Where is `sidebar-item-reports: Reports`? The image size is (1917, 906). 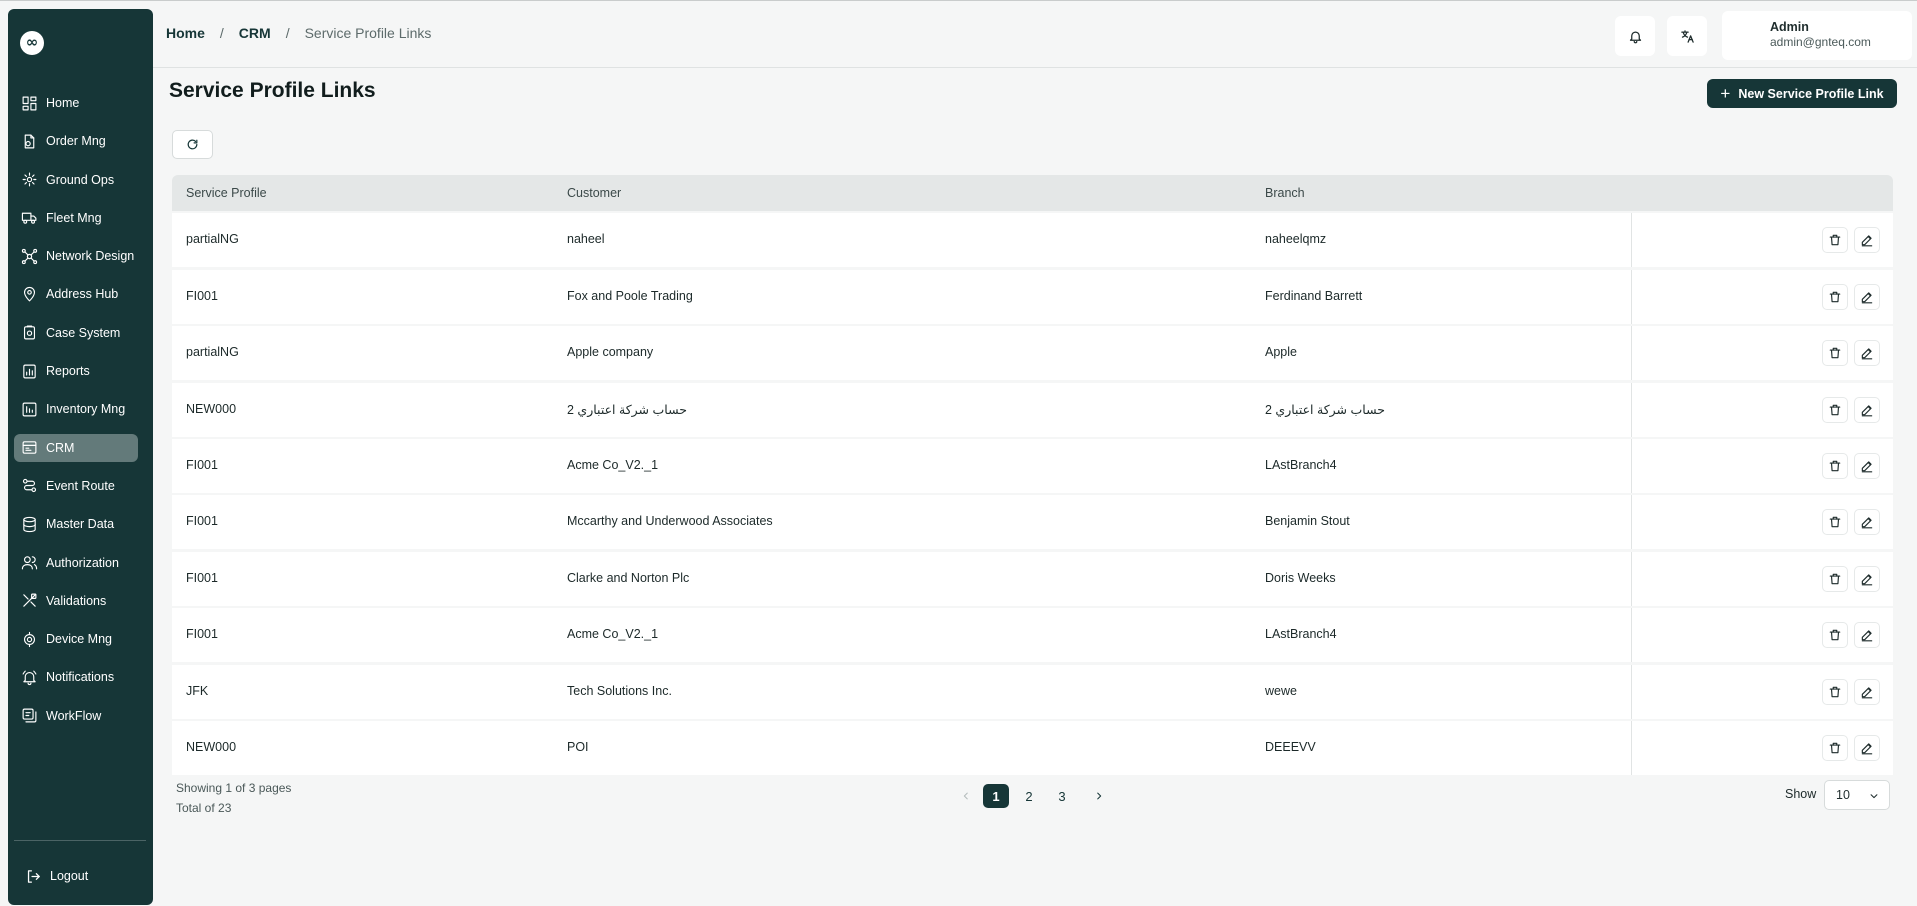
sidebar-item-reports: Reports is located at coordinates (76, 371).